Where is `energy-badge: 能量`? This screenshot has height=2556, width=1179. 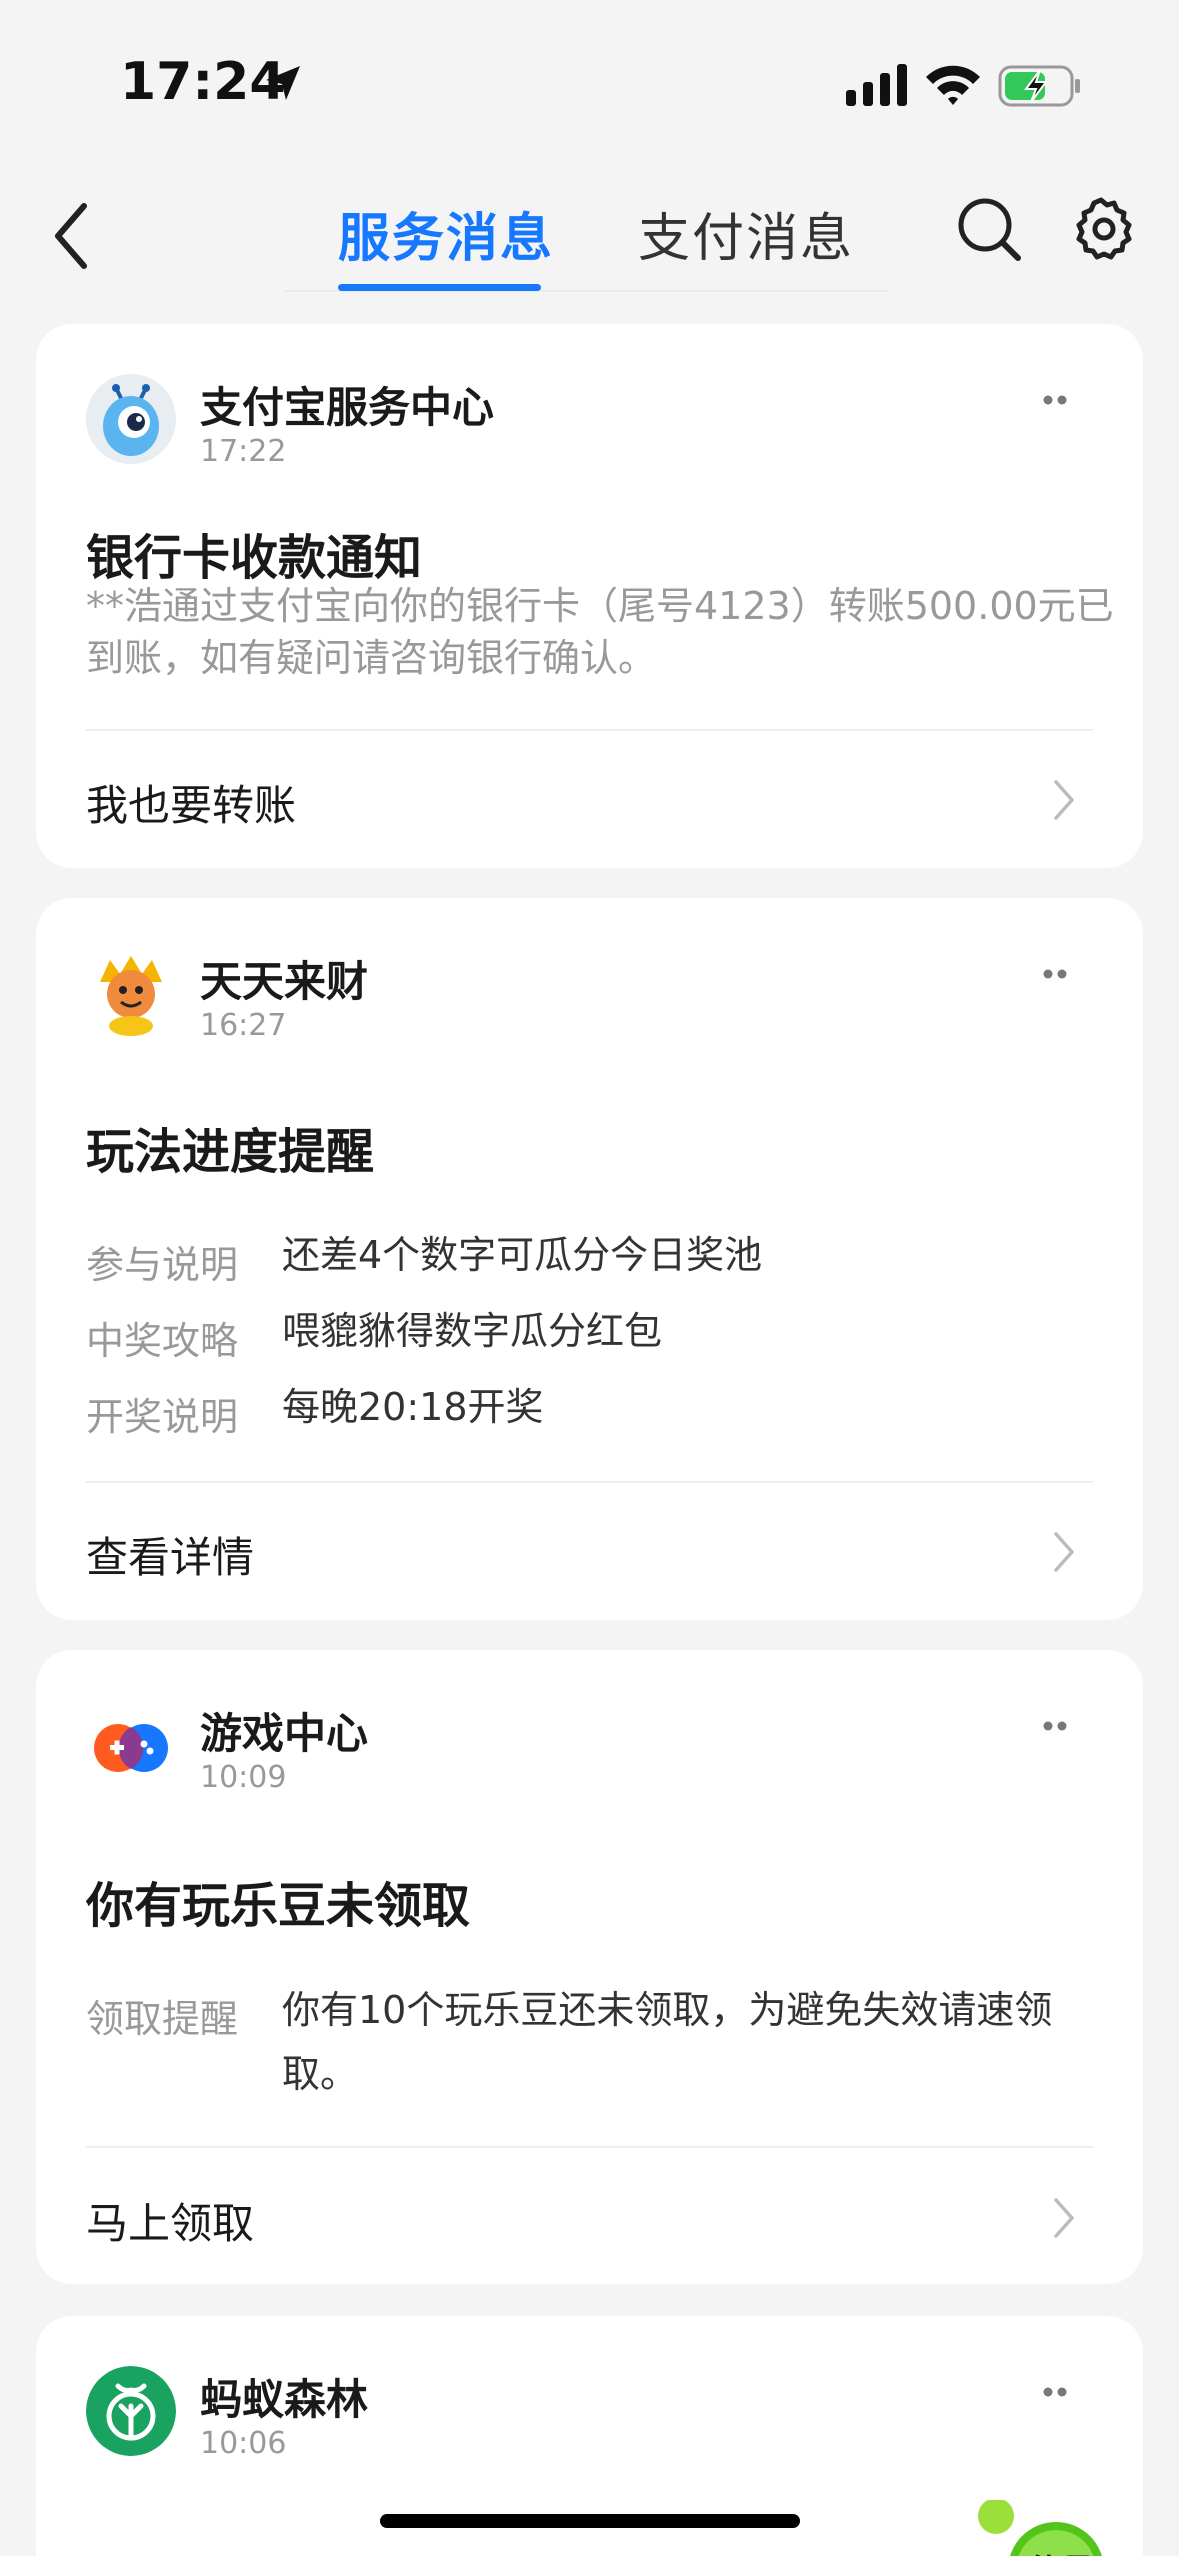
energy-badge: 能量 is located at coordinates (1062, 2551).